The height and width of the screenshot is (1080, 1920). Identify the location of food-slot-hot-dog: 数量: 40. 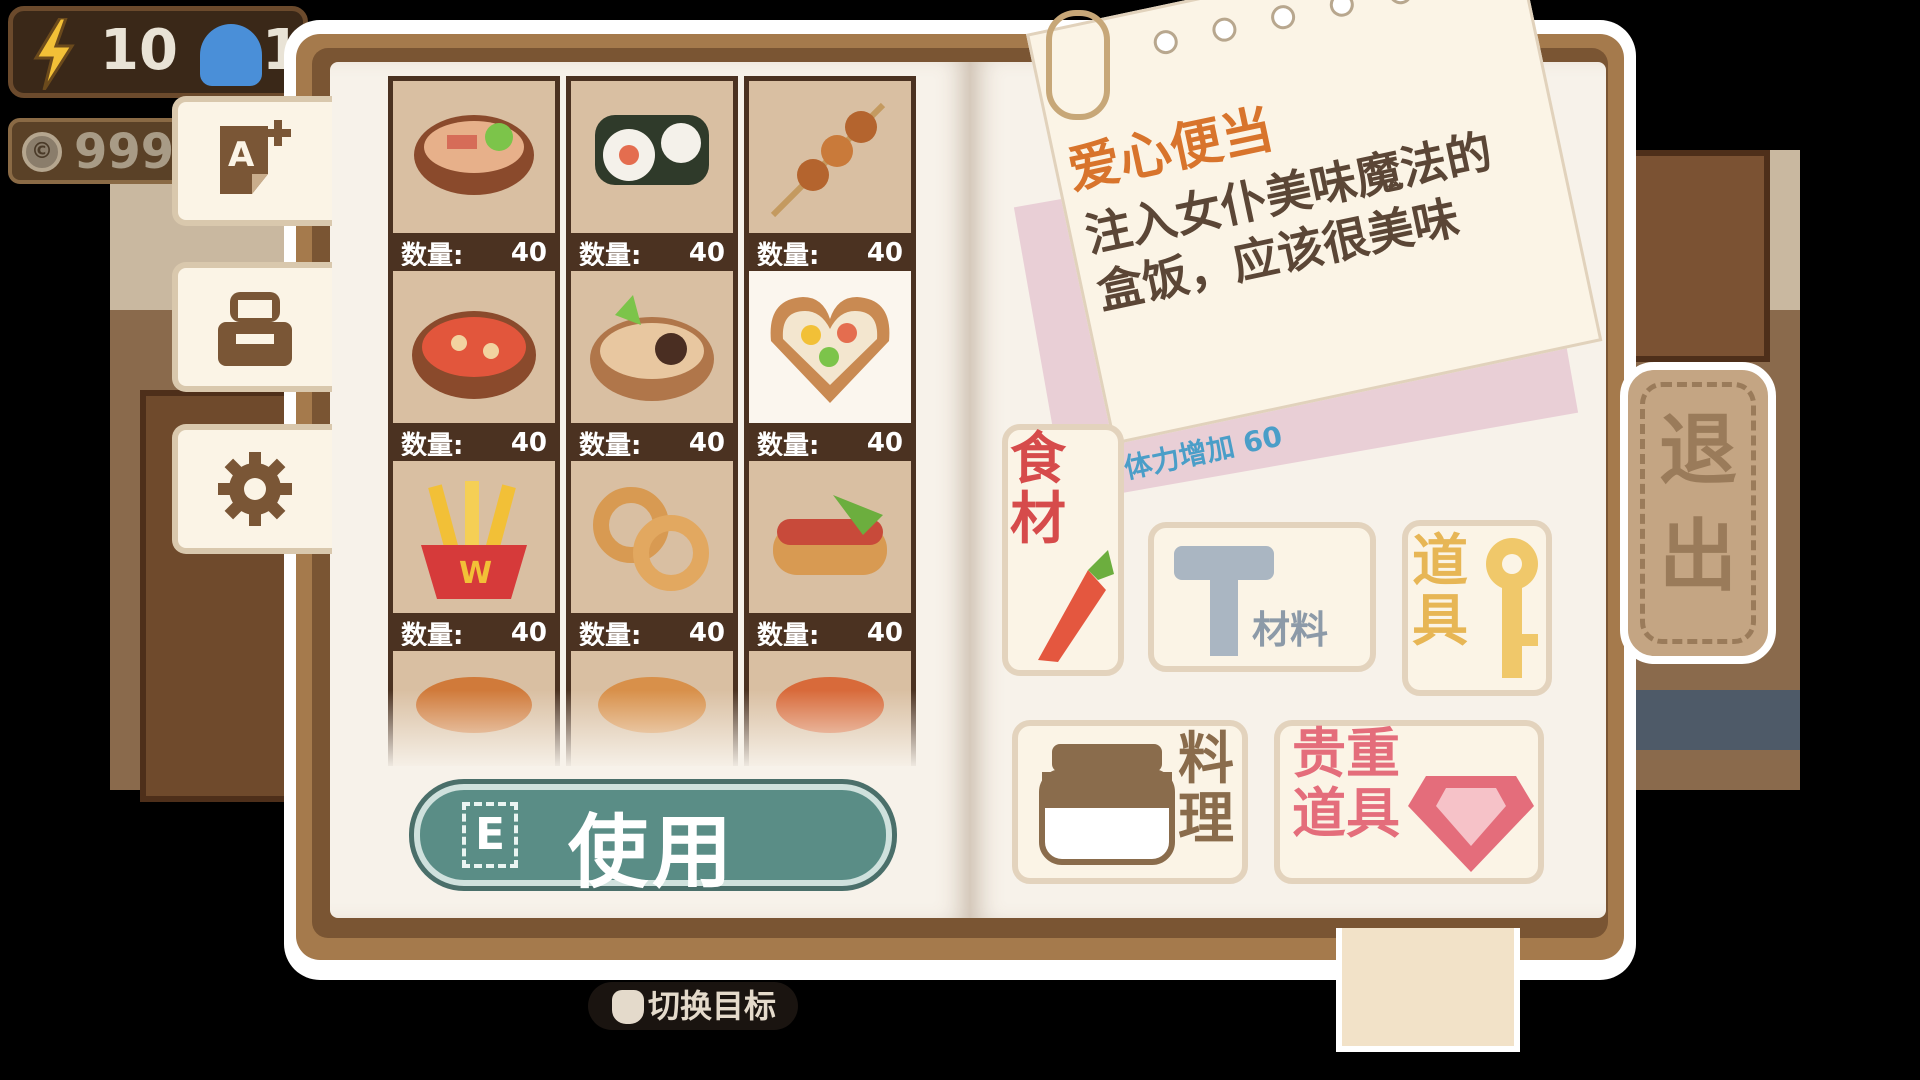
(830, 557).